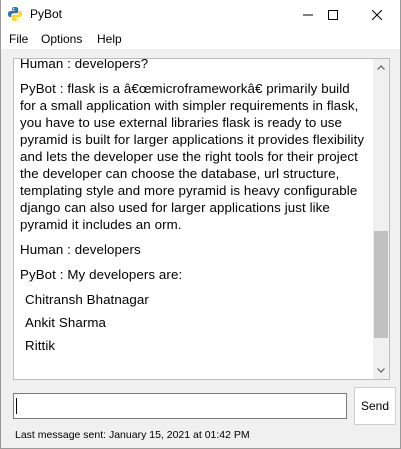  What do you see at coordinates (84, 64) in the screenshot?
I see `chat-message: Human : developers?` at bounding box center [84, 64].